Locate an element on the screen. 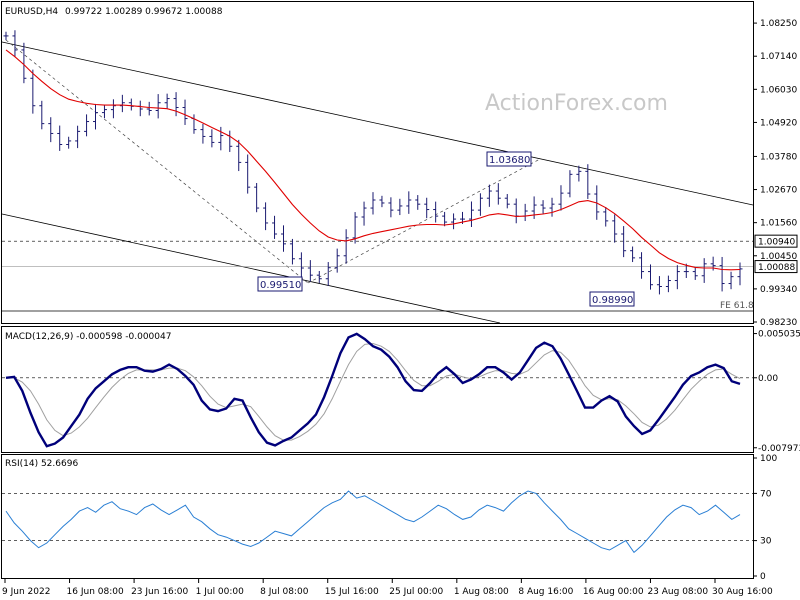 This screenshot has width=800, height=600. level-label-text: 1.00940 is located at coordinates (776, 243).